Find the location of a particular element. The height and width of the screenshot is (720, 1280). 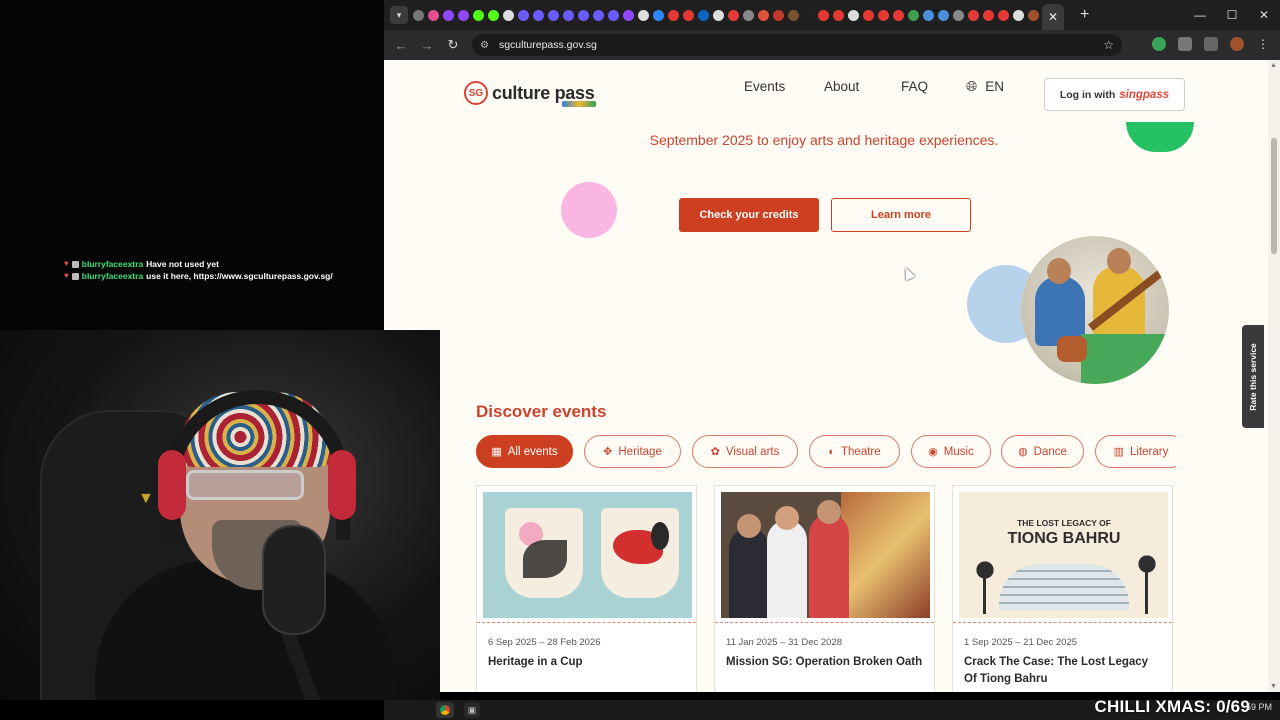

profile-avatar-icon is located at coordinates (1237, 44).